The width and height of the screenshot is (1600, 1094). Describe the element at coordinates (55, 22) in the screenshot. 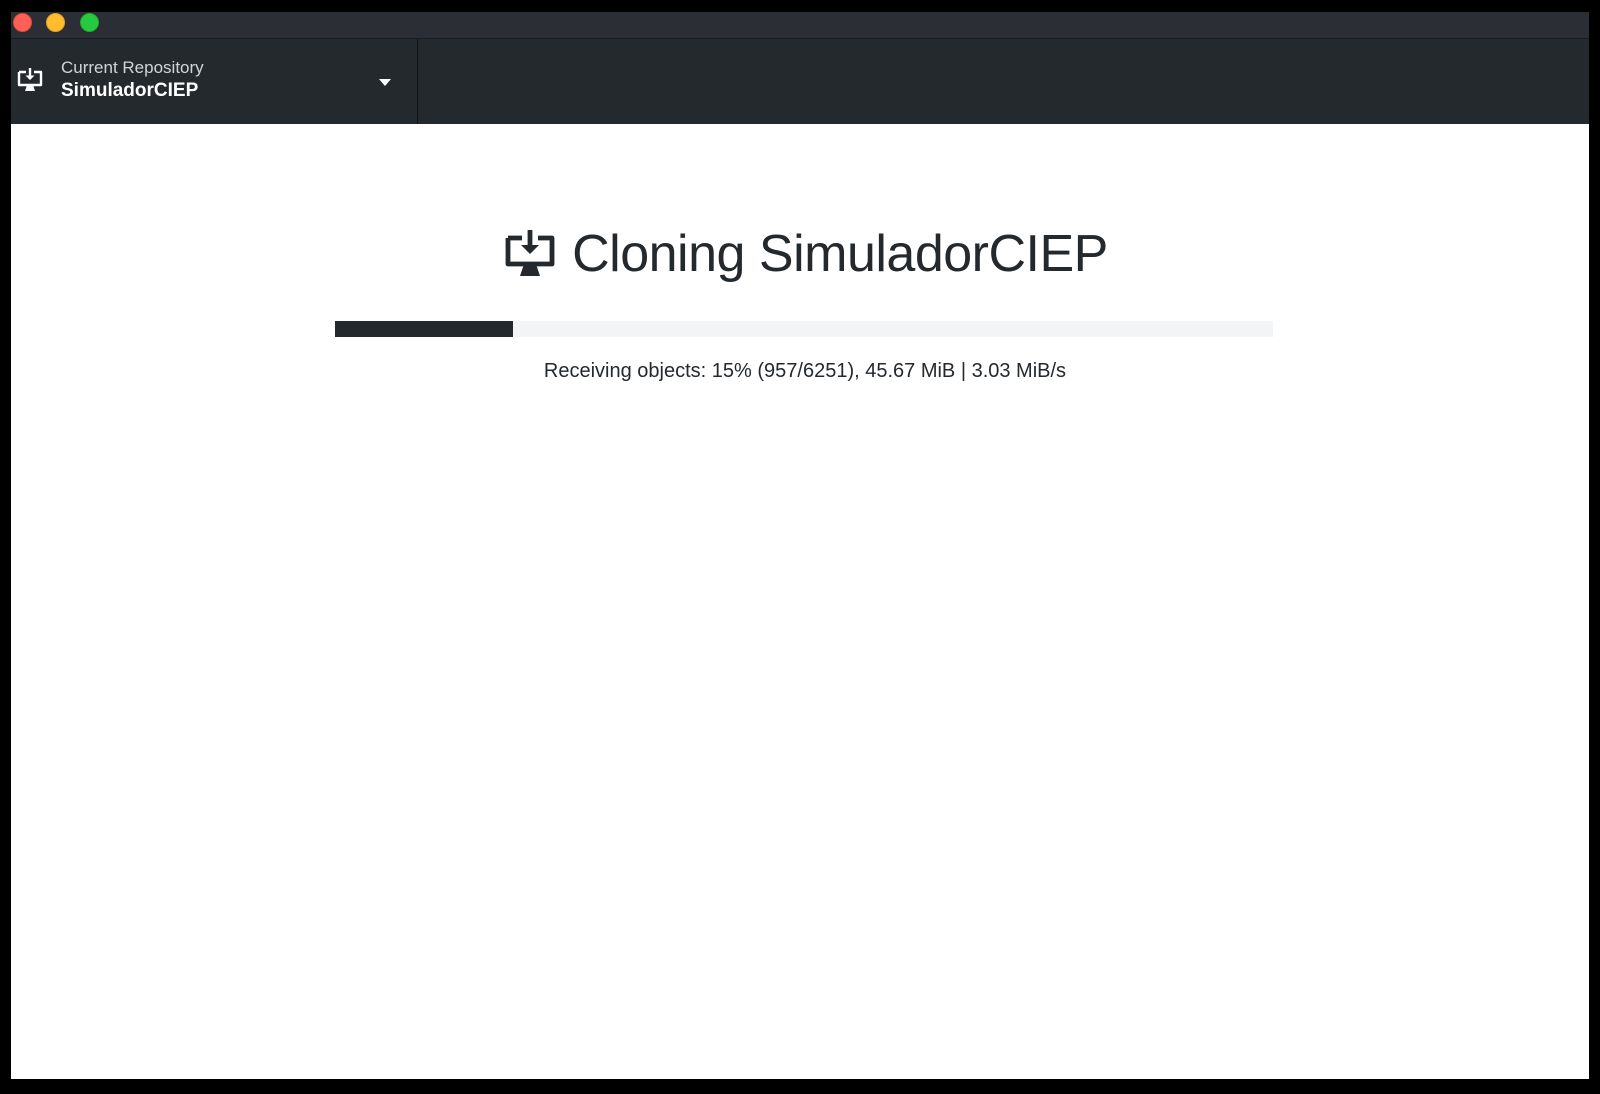

I see `minimize-window-button` at that location.